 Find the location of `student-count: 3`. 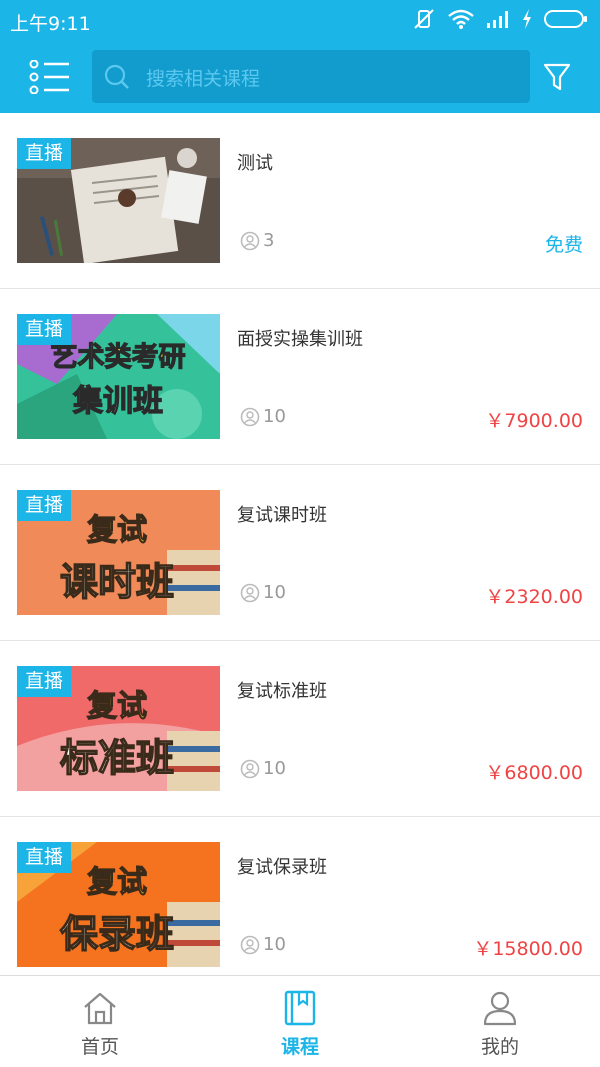

student-count: 3 is located at coordinates (257, 240).